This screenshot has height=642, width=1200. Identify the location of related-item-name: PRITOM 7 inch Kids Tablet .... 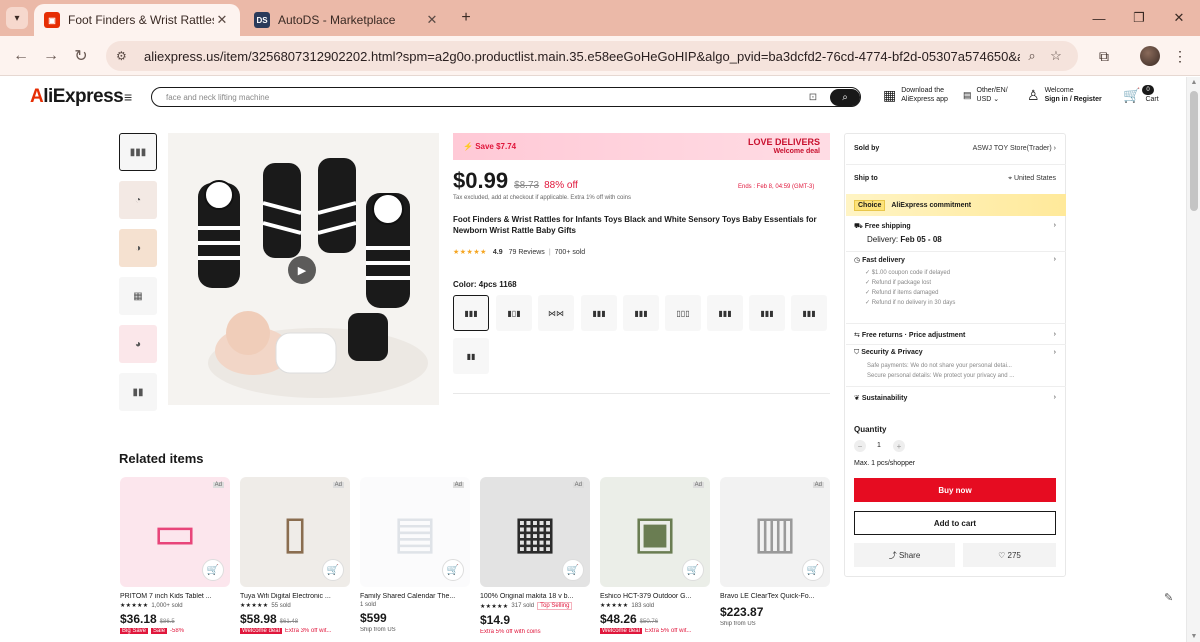
(175, 596).